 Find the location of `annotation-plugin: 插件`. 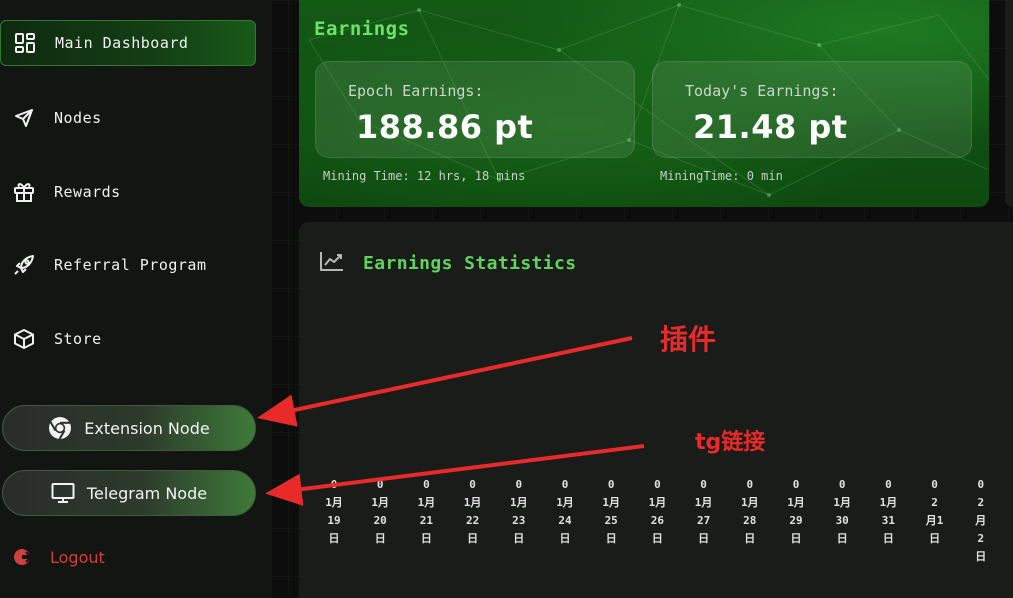

annotation-plugin: 插件 is located at coordinates (688, 339).